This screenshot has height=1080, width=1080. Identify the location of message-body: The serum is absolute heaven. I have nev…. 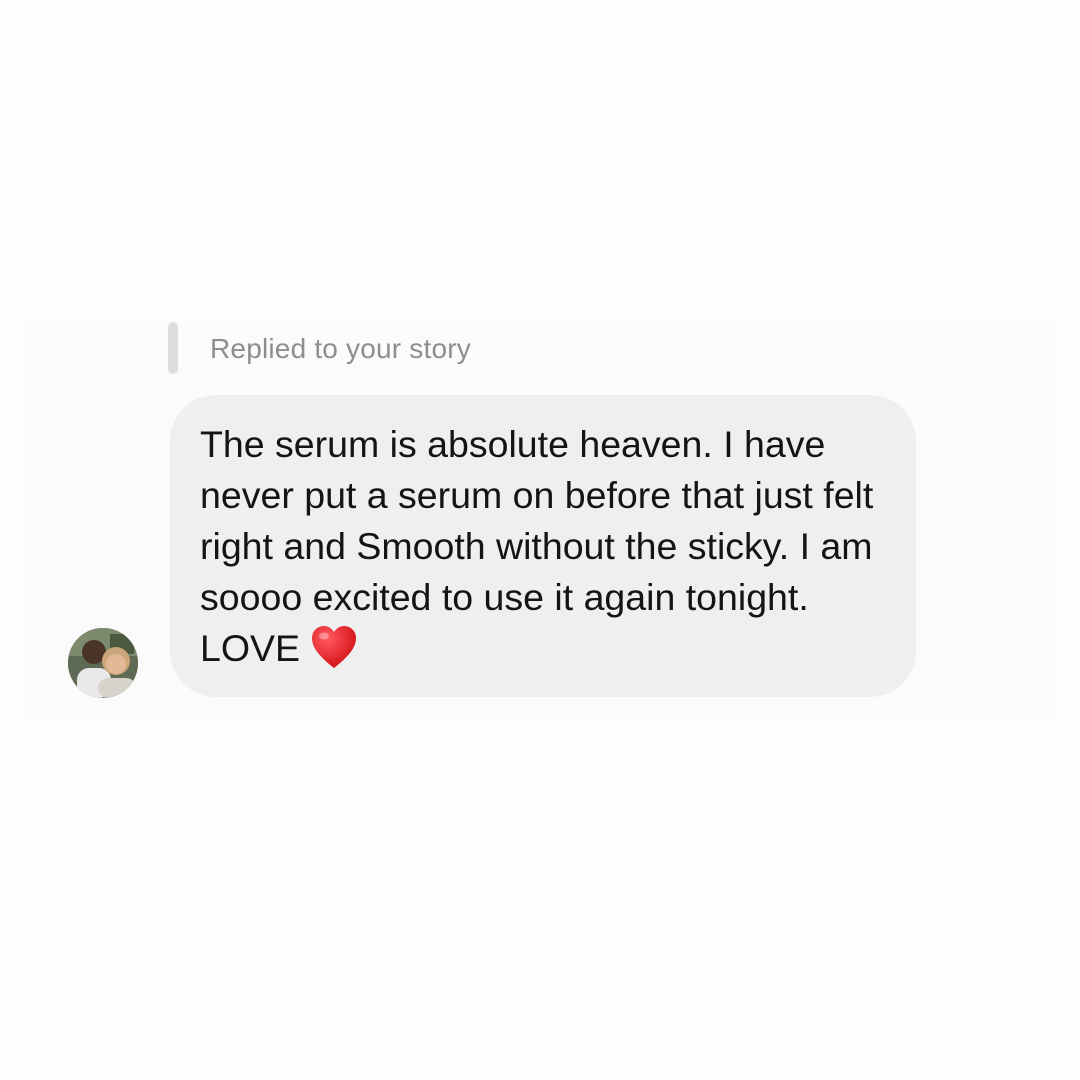
(537, 546).